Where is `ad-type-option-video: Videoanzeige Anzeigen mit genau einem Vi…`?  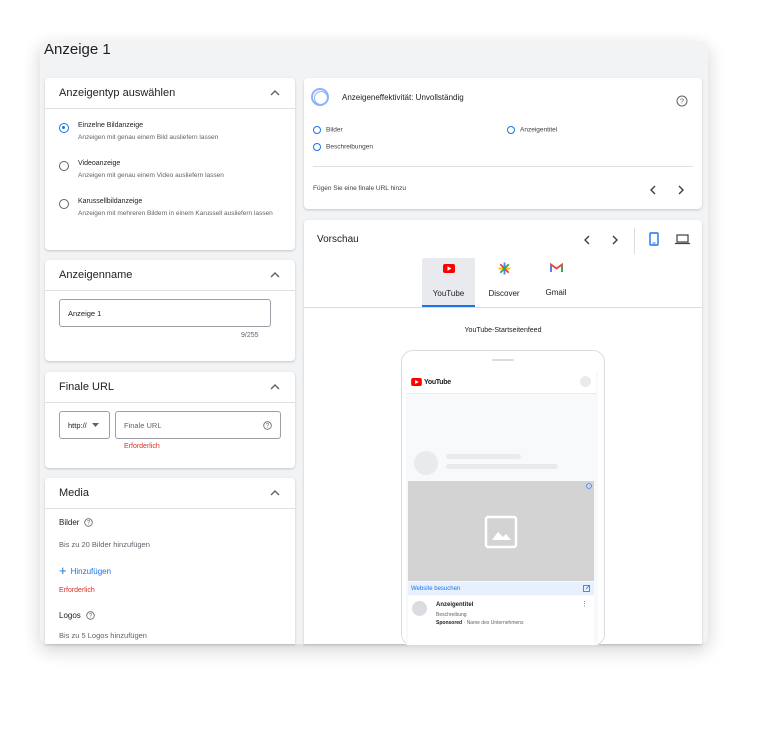 ad-type-option-video: Videoanzeige Anzeigen mit genau einem Vi… is located at coordinates (141, 170).